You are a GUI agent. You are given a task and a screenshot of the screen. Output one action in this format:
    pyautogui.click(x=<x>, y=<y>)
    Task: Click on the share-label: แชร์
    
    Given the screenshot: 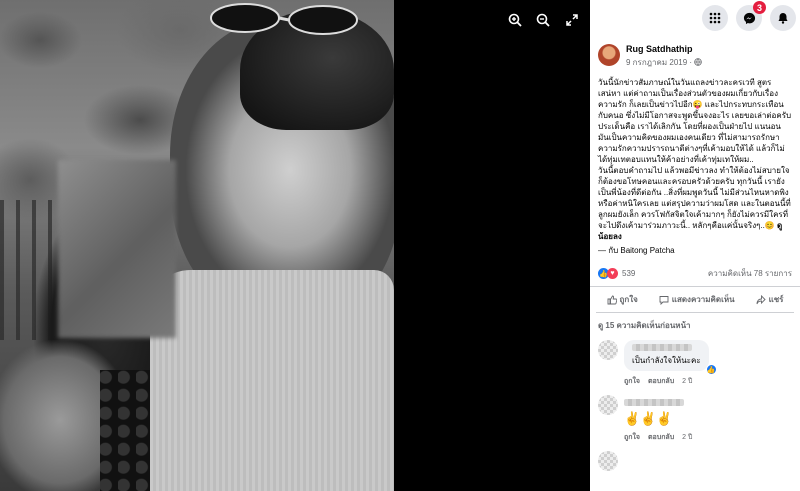 What is the action you would take?
    pyautogui.click(x=776, y=299)
    